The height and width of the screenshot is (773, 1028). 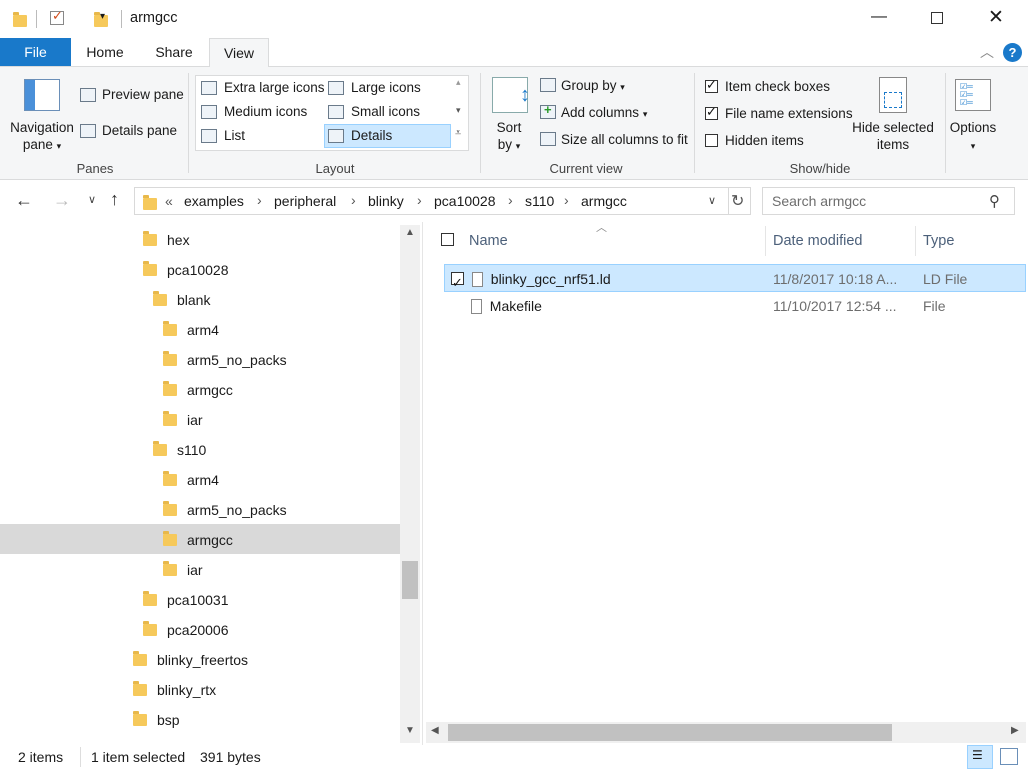 I want to click on small-icons-option: Small icons, so click(x=385, y=111).